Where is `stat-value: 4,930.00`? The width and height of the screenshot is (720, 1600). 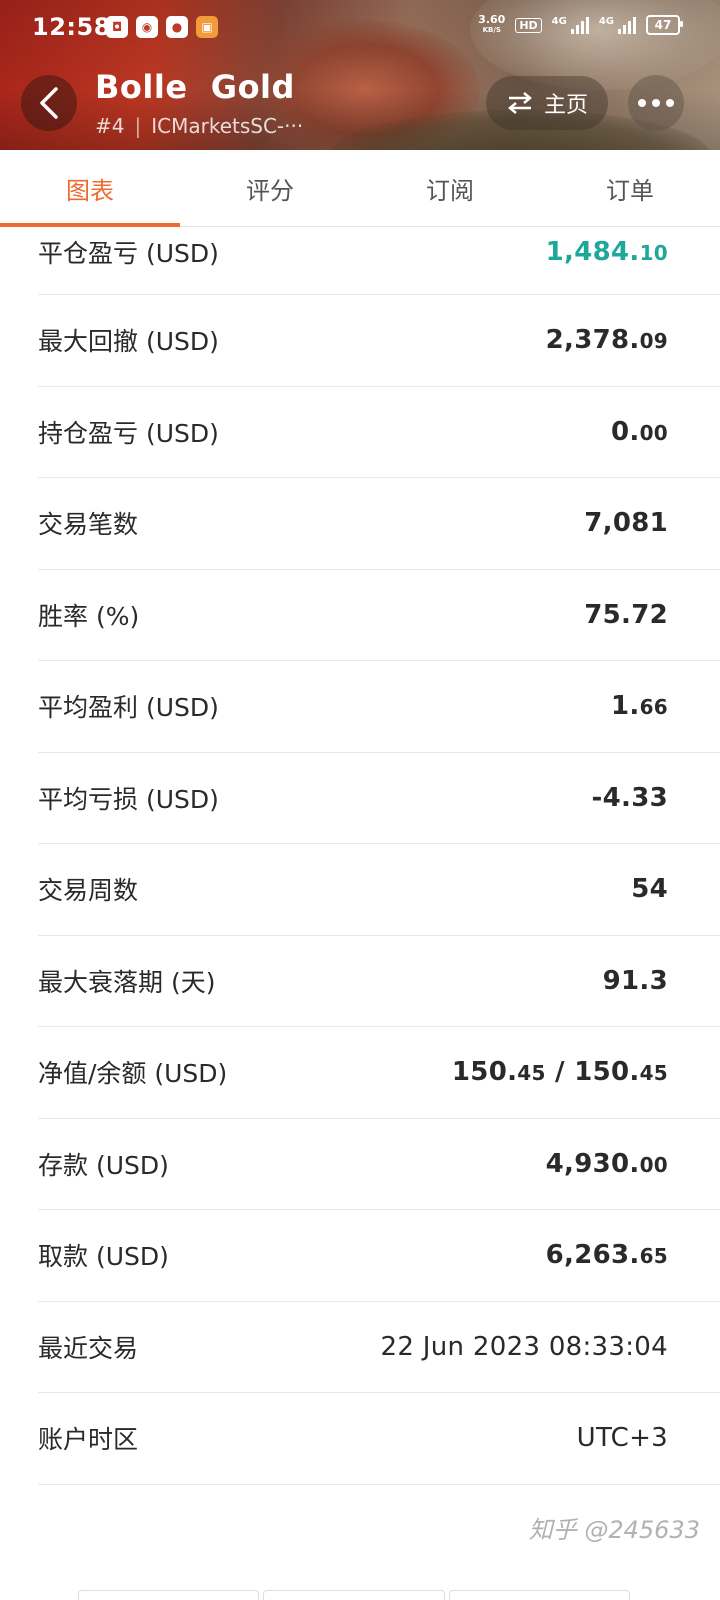
stat-value: 4,930.00 is located at coordinates (607, 1164).